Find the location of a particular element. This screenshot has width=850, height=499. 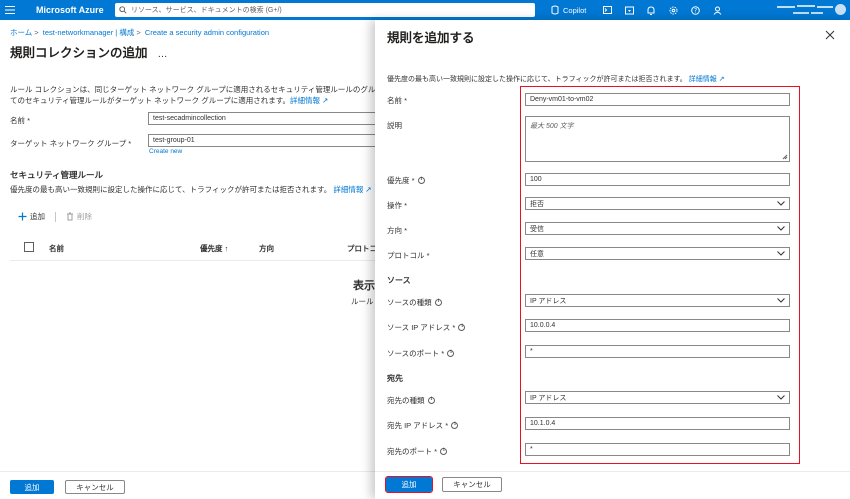

rule-description-label: 説明 is located at coordinates (394, 125).